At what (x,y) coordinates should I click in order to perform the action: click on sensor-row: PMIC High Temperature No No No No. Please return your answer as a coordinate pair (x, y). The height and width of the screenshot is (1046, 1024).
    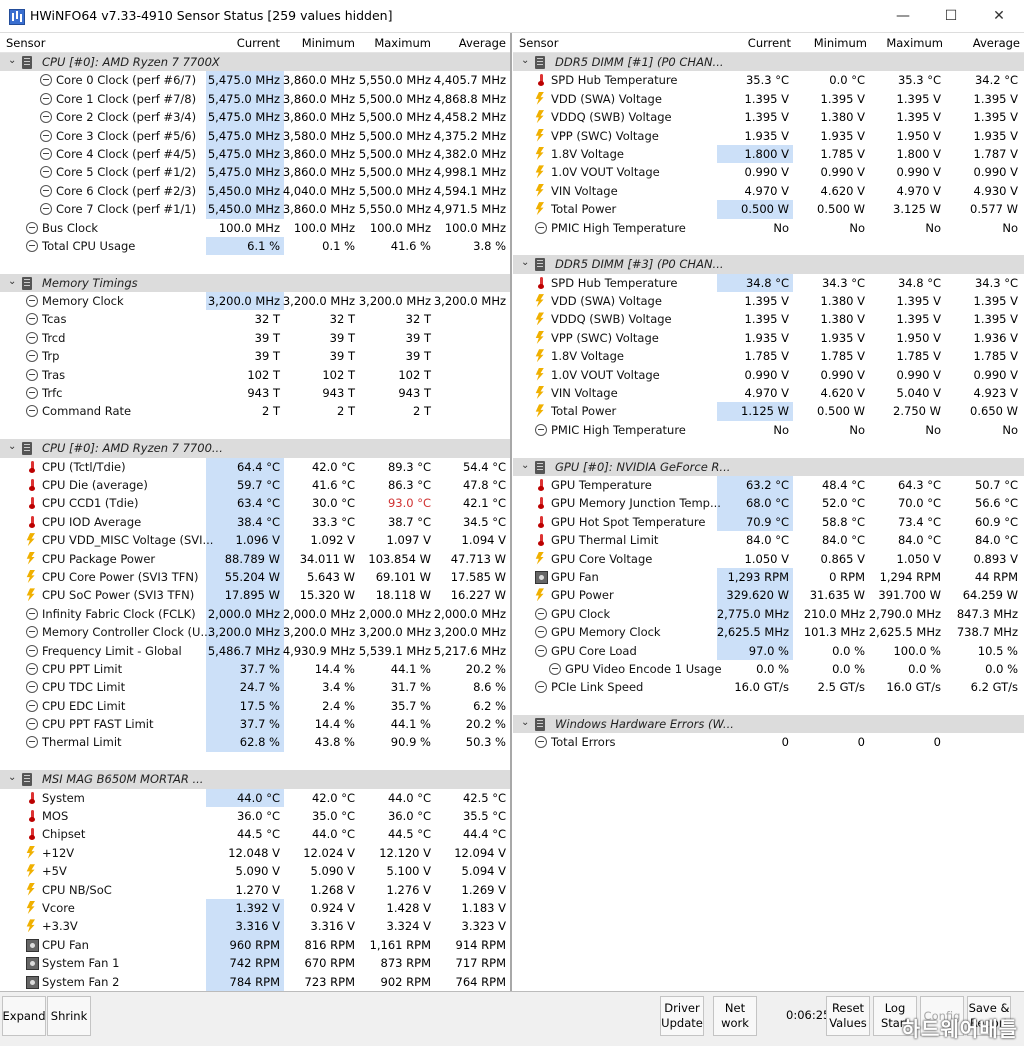
    Looking at the image, I should click on (768, 430).